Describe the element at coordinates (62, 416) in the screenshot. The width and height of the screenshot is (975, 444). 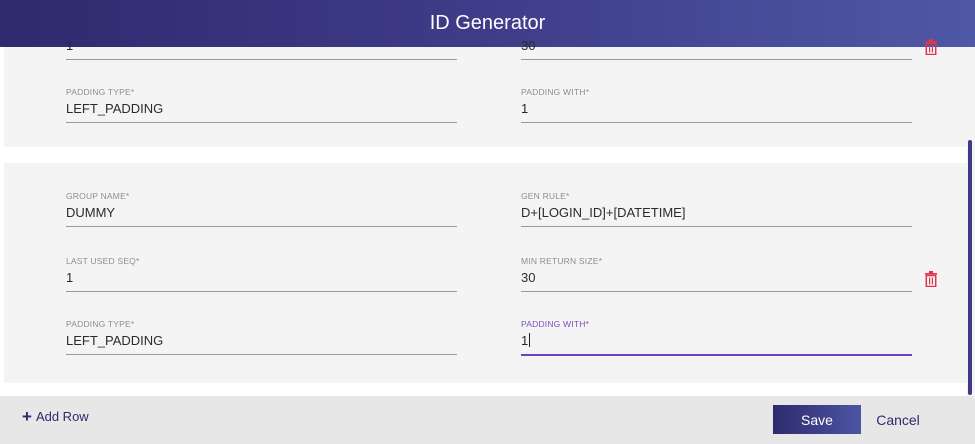
I see `add-row-label: Add Row` at that location.